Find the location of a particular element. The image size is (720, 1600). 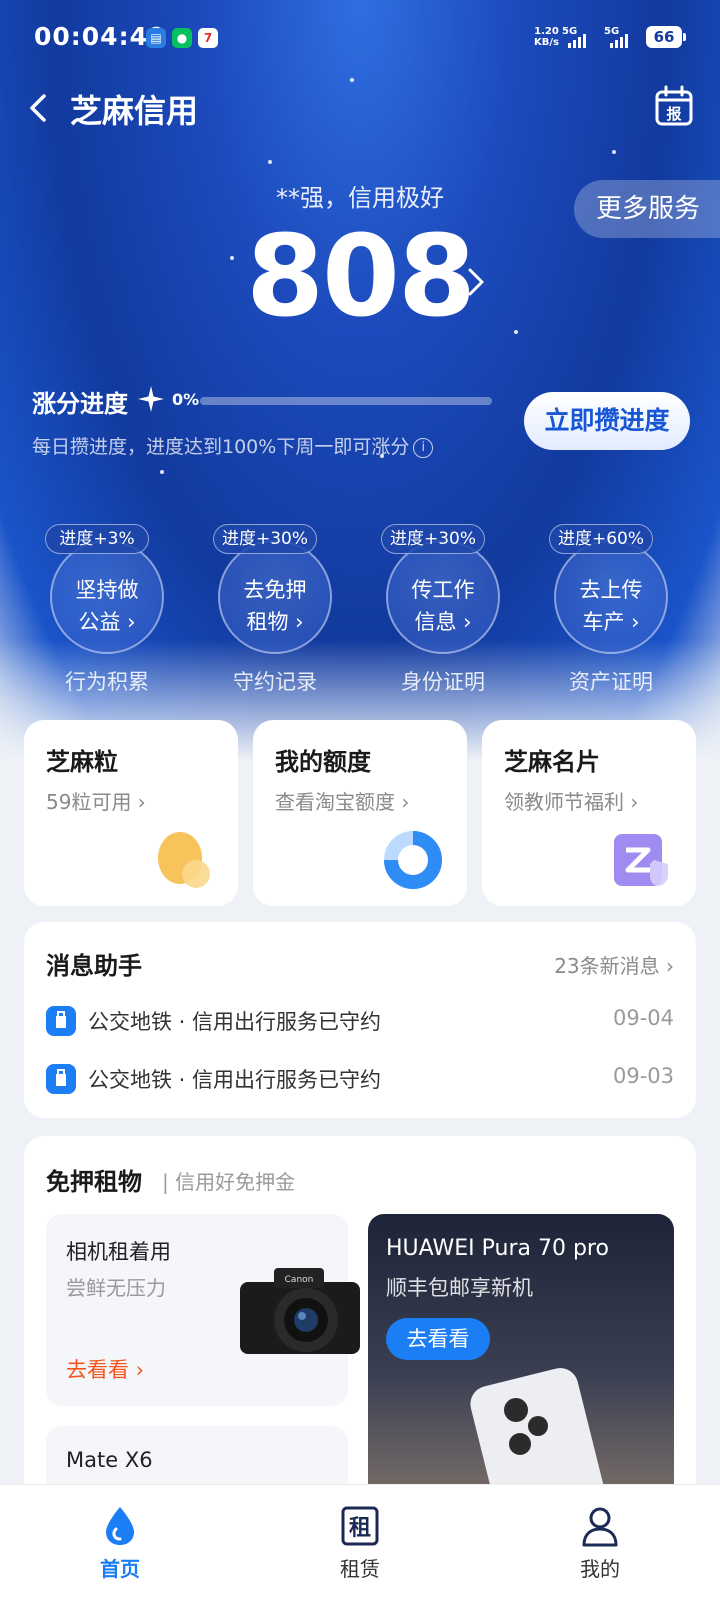

message-item: 公交地铁 · 信用出行服务已守约 09-04 is located at coordinates (360, 1020).